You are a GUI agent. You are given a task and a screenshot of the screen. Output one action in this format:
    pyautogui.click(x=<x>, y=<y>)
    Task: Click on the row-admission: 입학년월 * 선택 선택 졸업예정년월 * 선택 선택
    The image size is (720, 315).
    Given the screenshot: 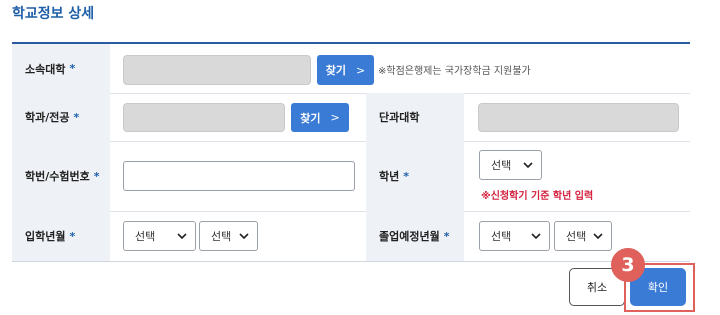 What is the action you would take?
    pyautogui.click(x=351, y=236)
    